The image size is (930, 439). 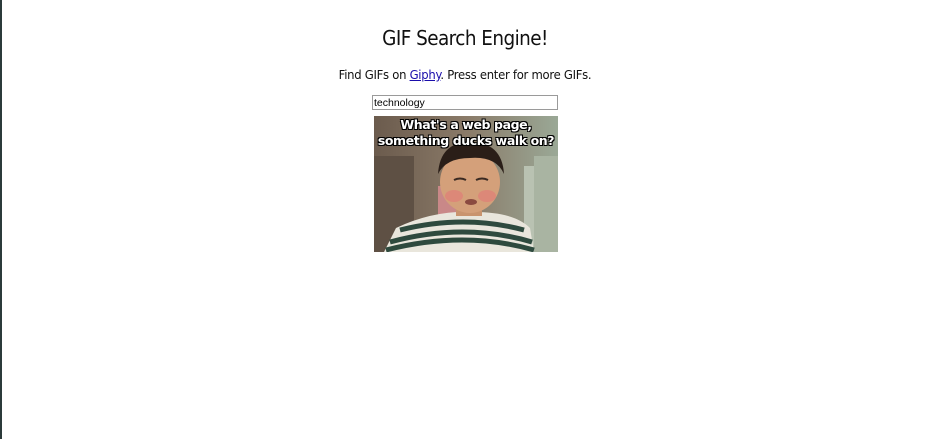 What do you see at coordinates (374, 74) in the screenshot?
I see `subtitle-prefix: Find GIFs on` at bounding box center [374, 74].